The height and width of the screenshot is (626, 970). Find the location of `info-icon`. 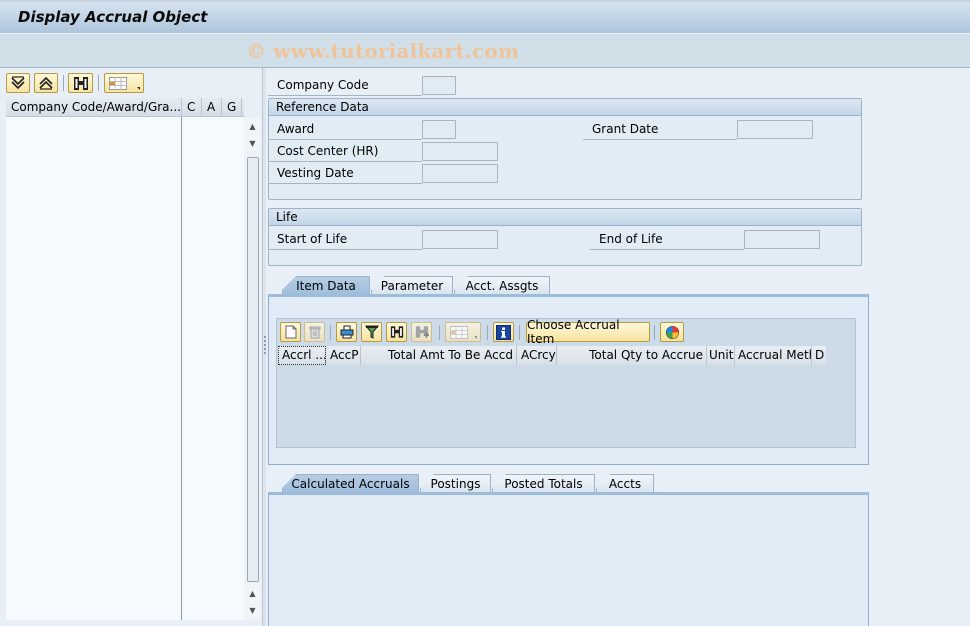

info-icon is located at coordinates (503, 332).